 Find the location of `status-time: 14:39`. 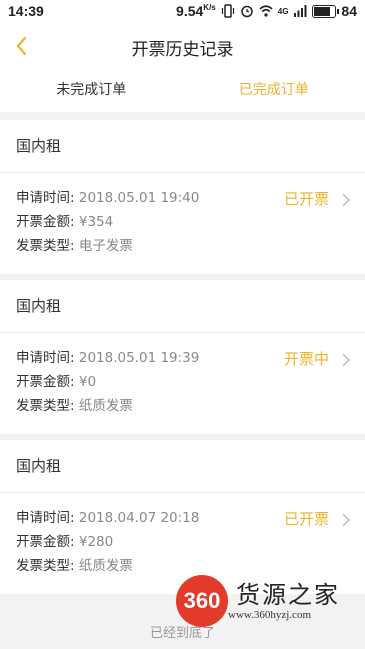

status-time: 14:39 is located at coordinates (26, 11).